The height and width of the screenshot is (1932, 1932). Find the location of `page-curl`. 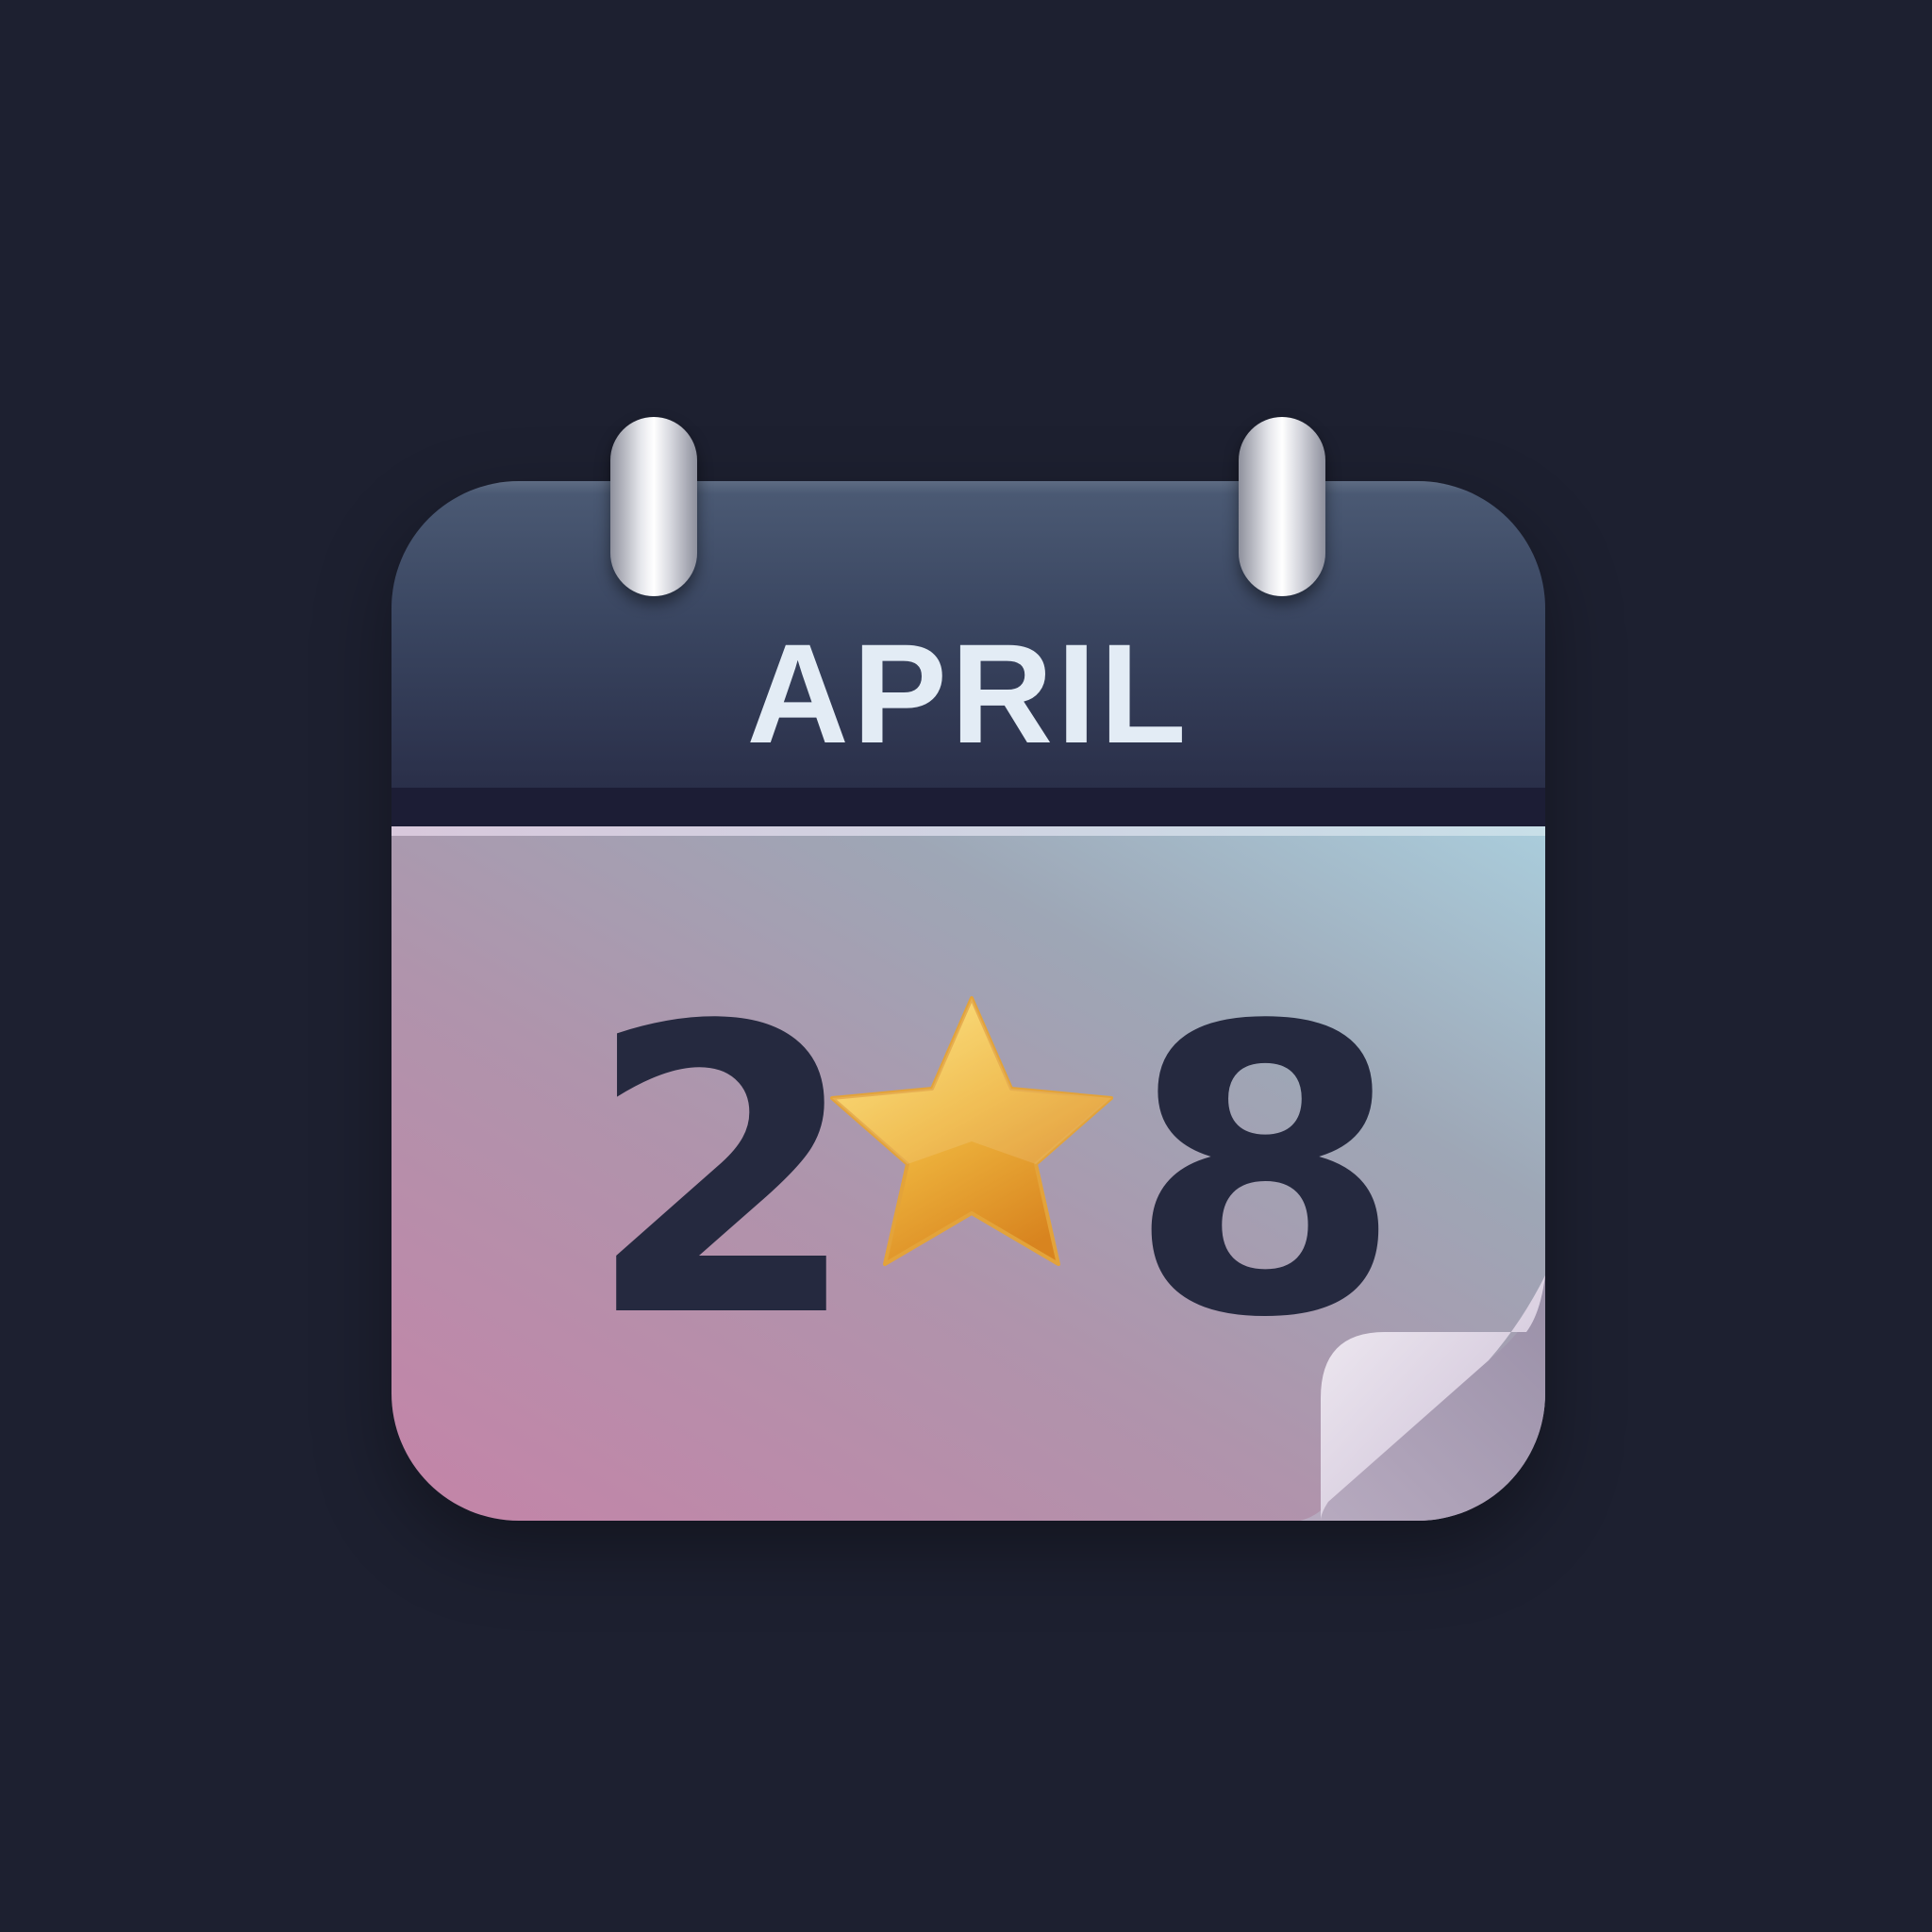

page-curl is located at coordinates (1422, 1398).